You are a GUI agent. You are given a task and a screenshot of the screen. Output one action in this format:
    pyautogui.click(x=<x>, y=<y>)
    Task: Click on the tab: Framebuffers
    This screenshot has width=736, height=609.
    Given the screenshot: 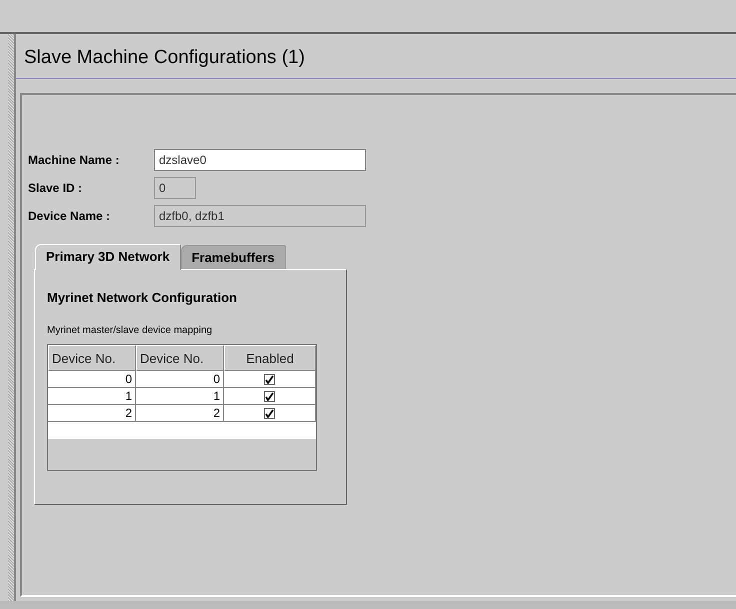 What is the action you would take?
    pyautogui.click(x=233, y=257)
    